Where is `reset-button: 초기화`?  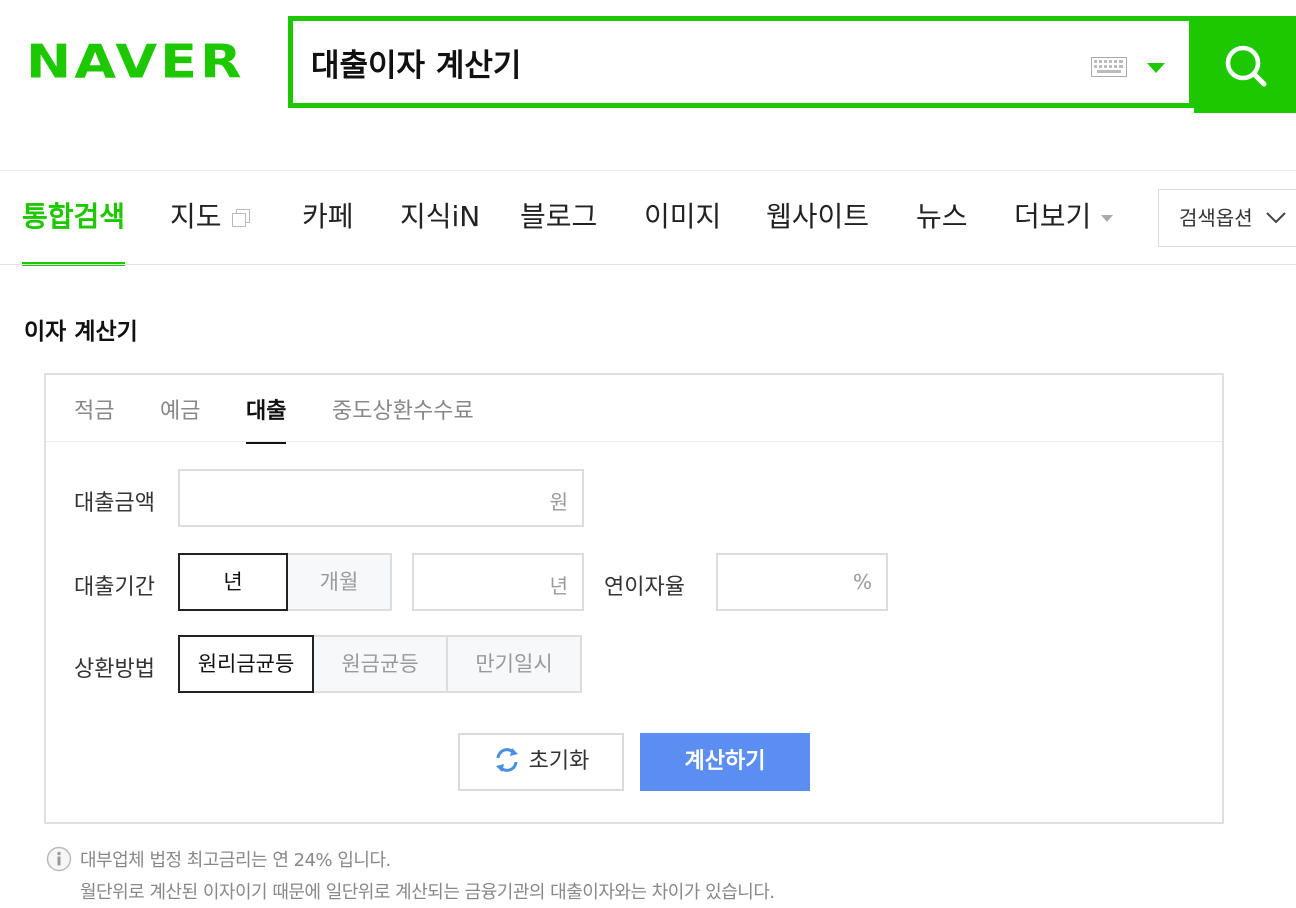 reset-button: 초기화 is located at coordinates (541, 762).